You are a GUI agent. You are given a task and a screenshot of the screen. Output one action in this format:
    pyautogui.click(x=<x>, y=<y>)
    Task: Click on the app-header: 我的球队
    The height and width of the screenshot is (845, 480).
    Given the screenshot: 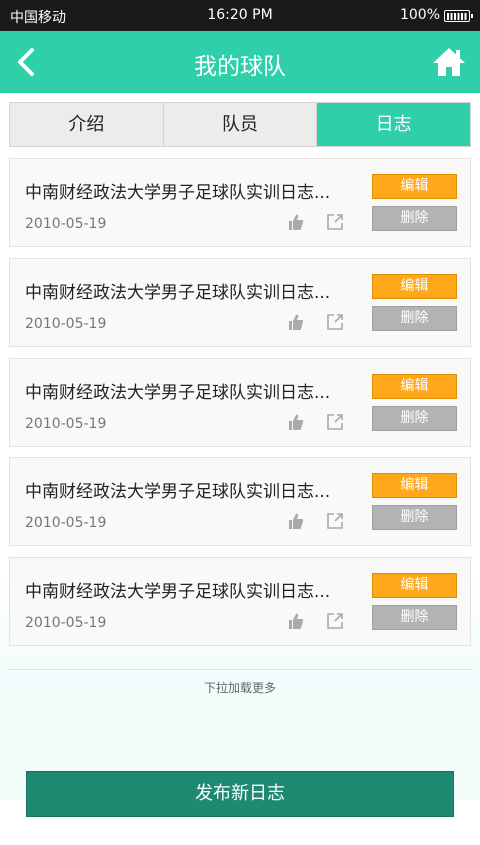 What is the action you would take?
    pyautogui.click(x=240, y=62)
    